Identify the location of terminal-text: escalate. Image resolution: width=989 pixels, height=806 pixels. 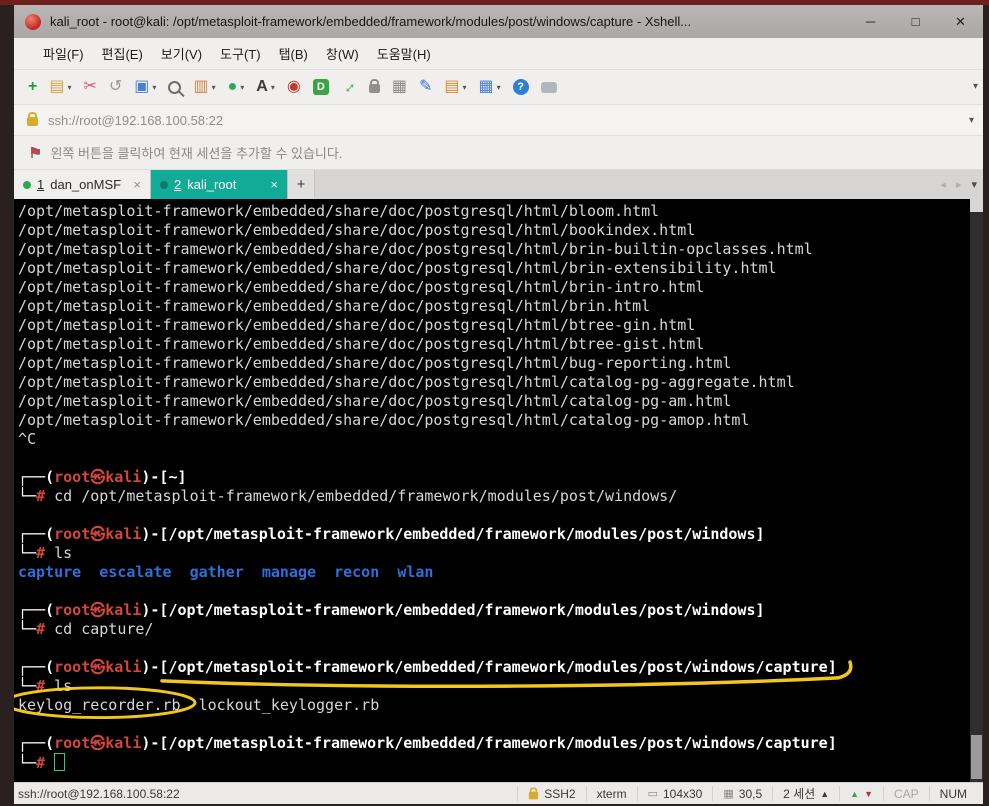
(135, 572).